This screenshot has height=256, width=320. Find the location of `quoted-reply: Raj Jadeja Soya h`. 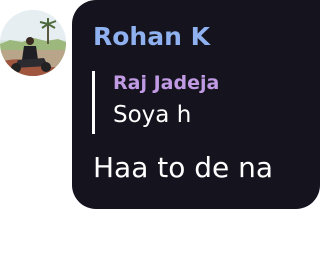

quoted-reply: Raj Jadeja Soya h is located at coordinates (155, 102).